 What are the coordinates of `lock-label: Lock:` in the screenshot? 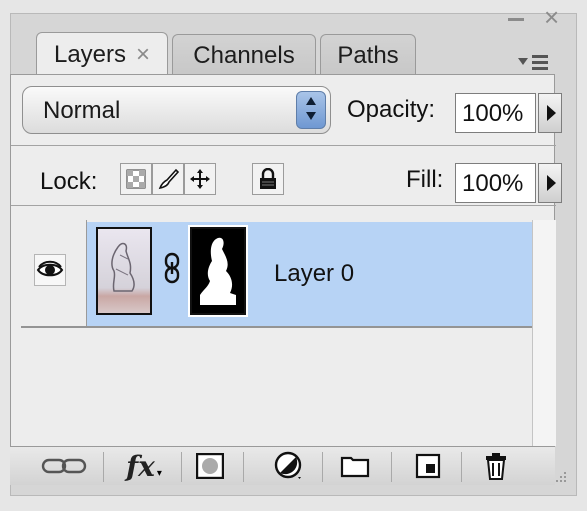 It's located at (69, 181).